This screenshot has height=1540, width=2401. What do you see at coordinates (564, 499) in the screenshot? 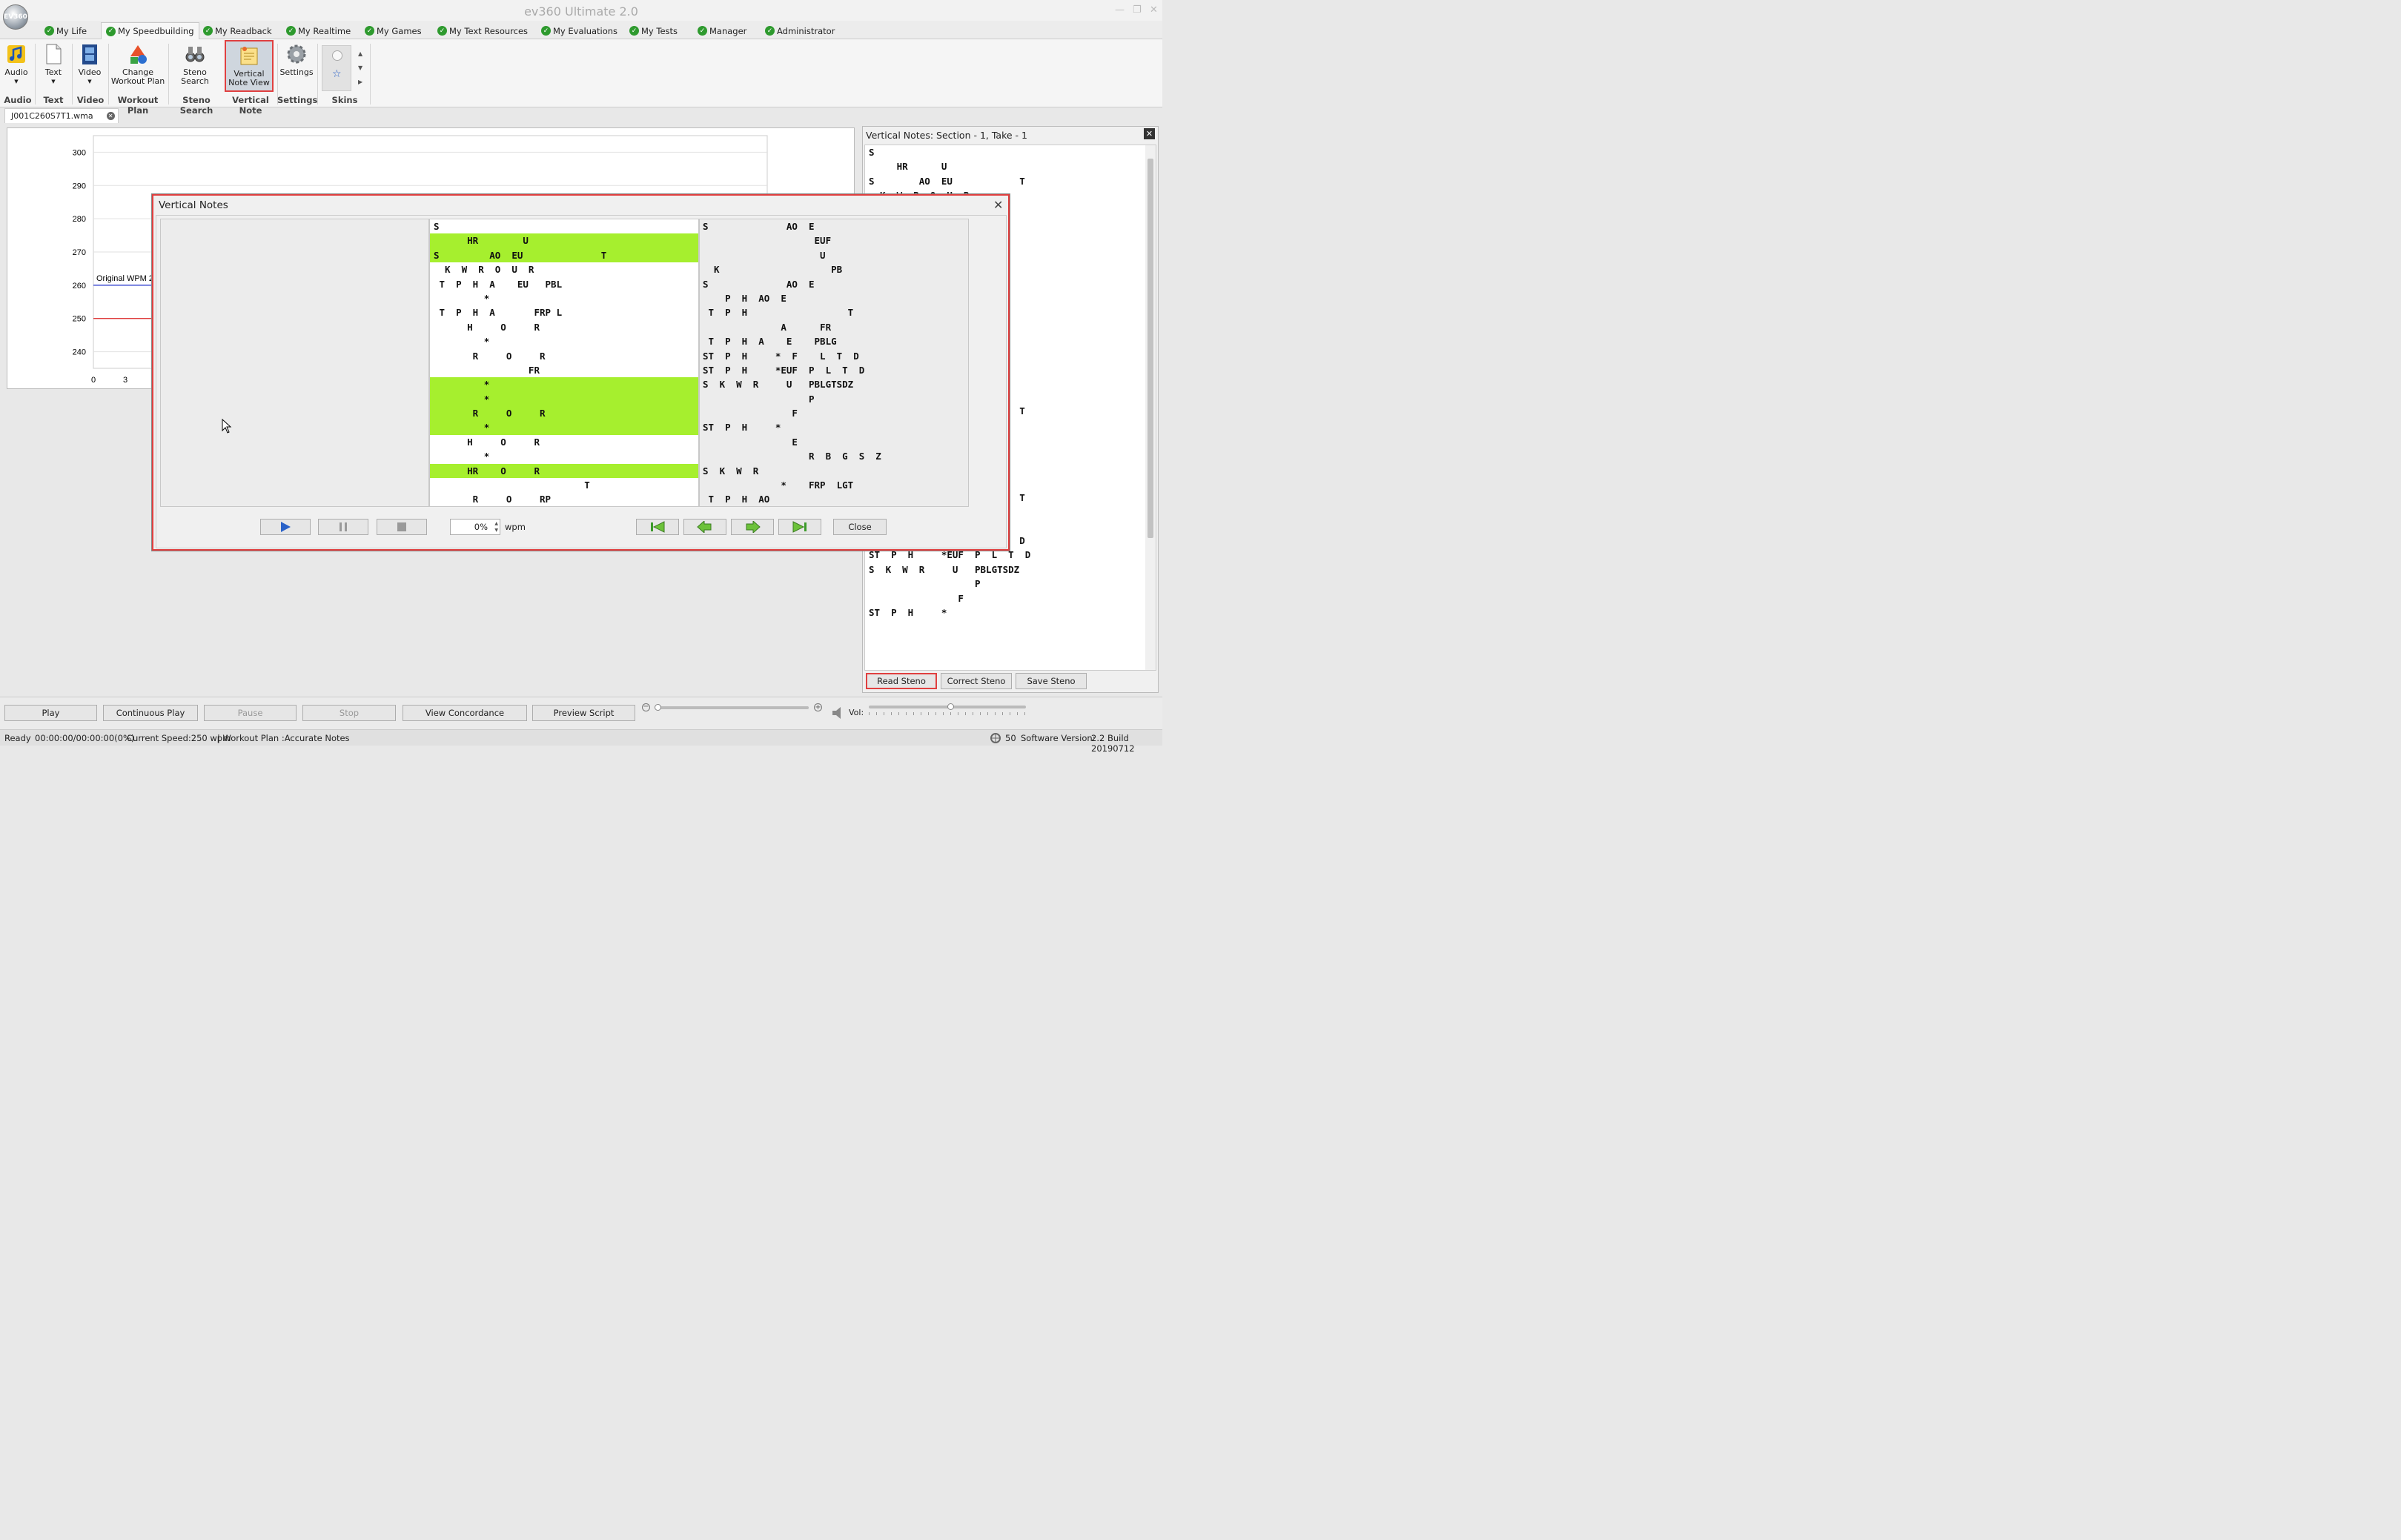
I see `steno-row: R O RP` at bounding box center [564, 499].